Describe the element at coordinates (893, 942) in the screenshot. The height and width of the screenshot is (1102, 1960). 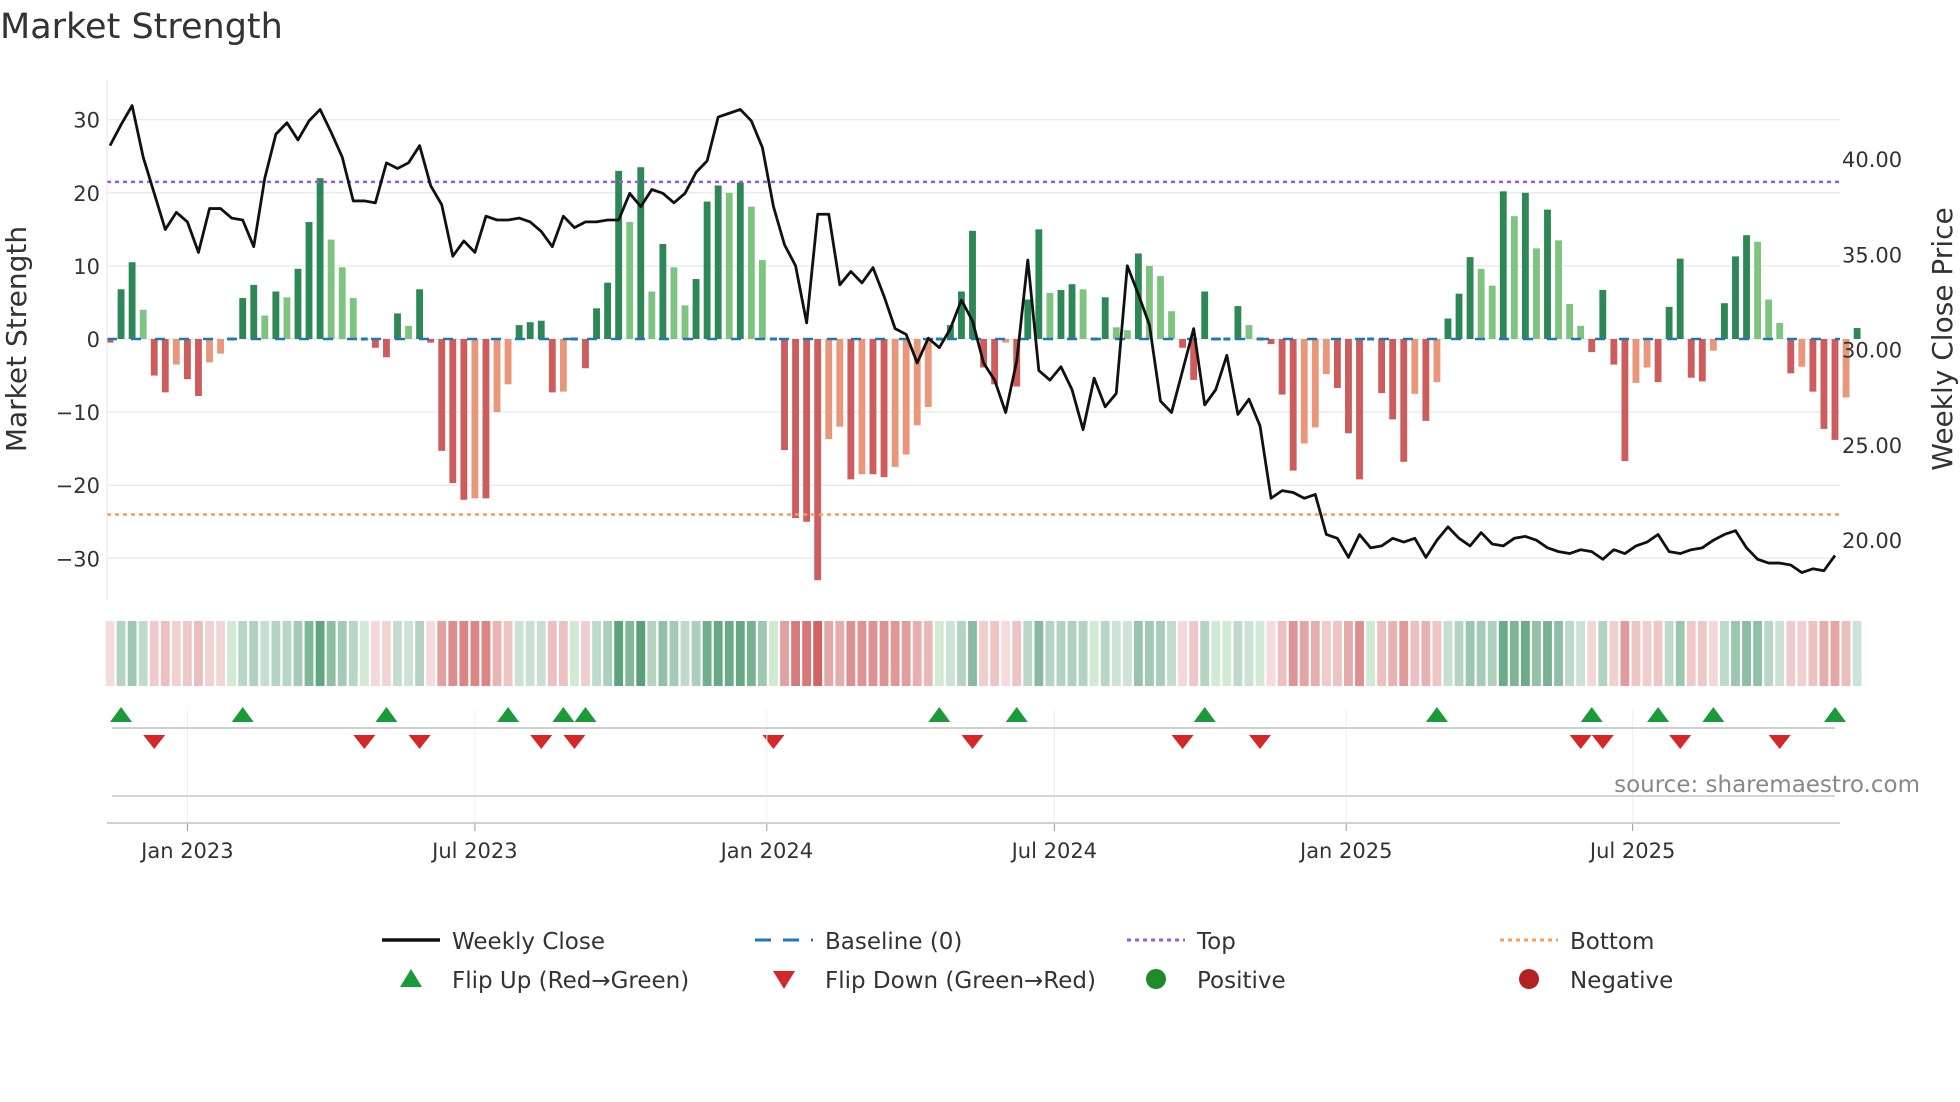
I see `legend-label: Baseline (0)` at that location.